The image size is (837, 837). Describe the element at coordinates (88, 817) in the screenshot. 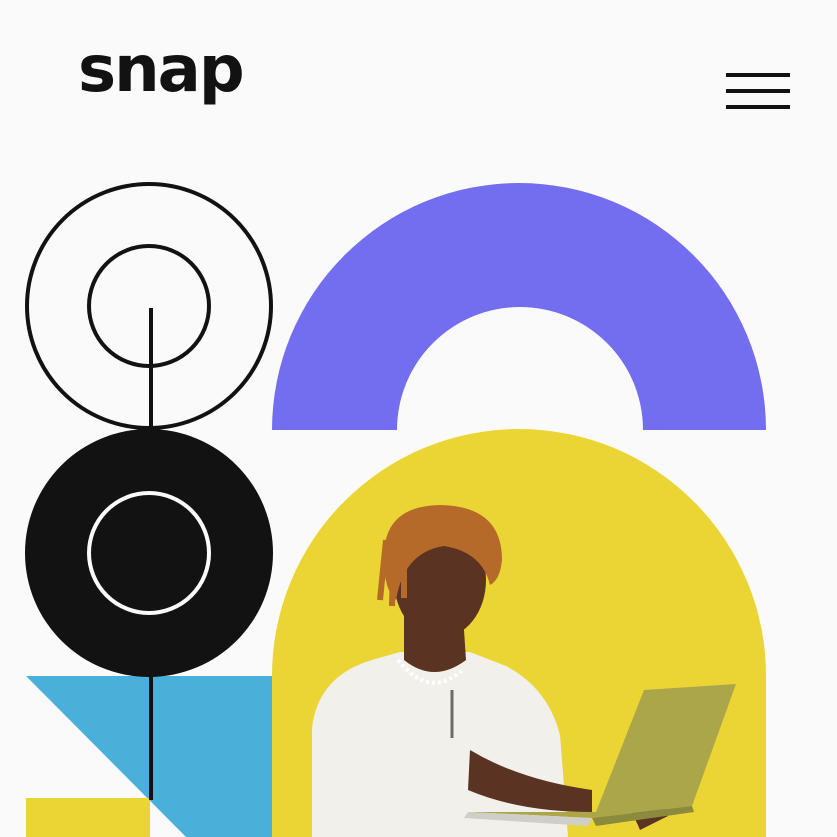

I see `yellow-rect-shape` at that location.